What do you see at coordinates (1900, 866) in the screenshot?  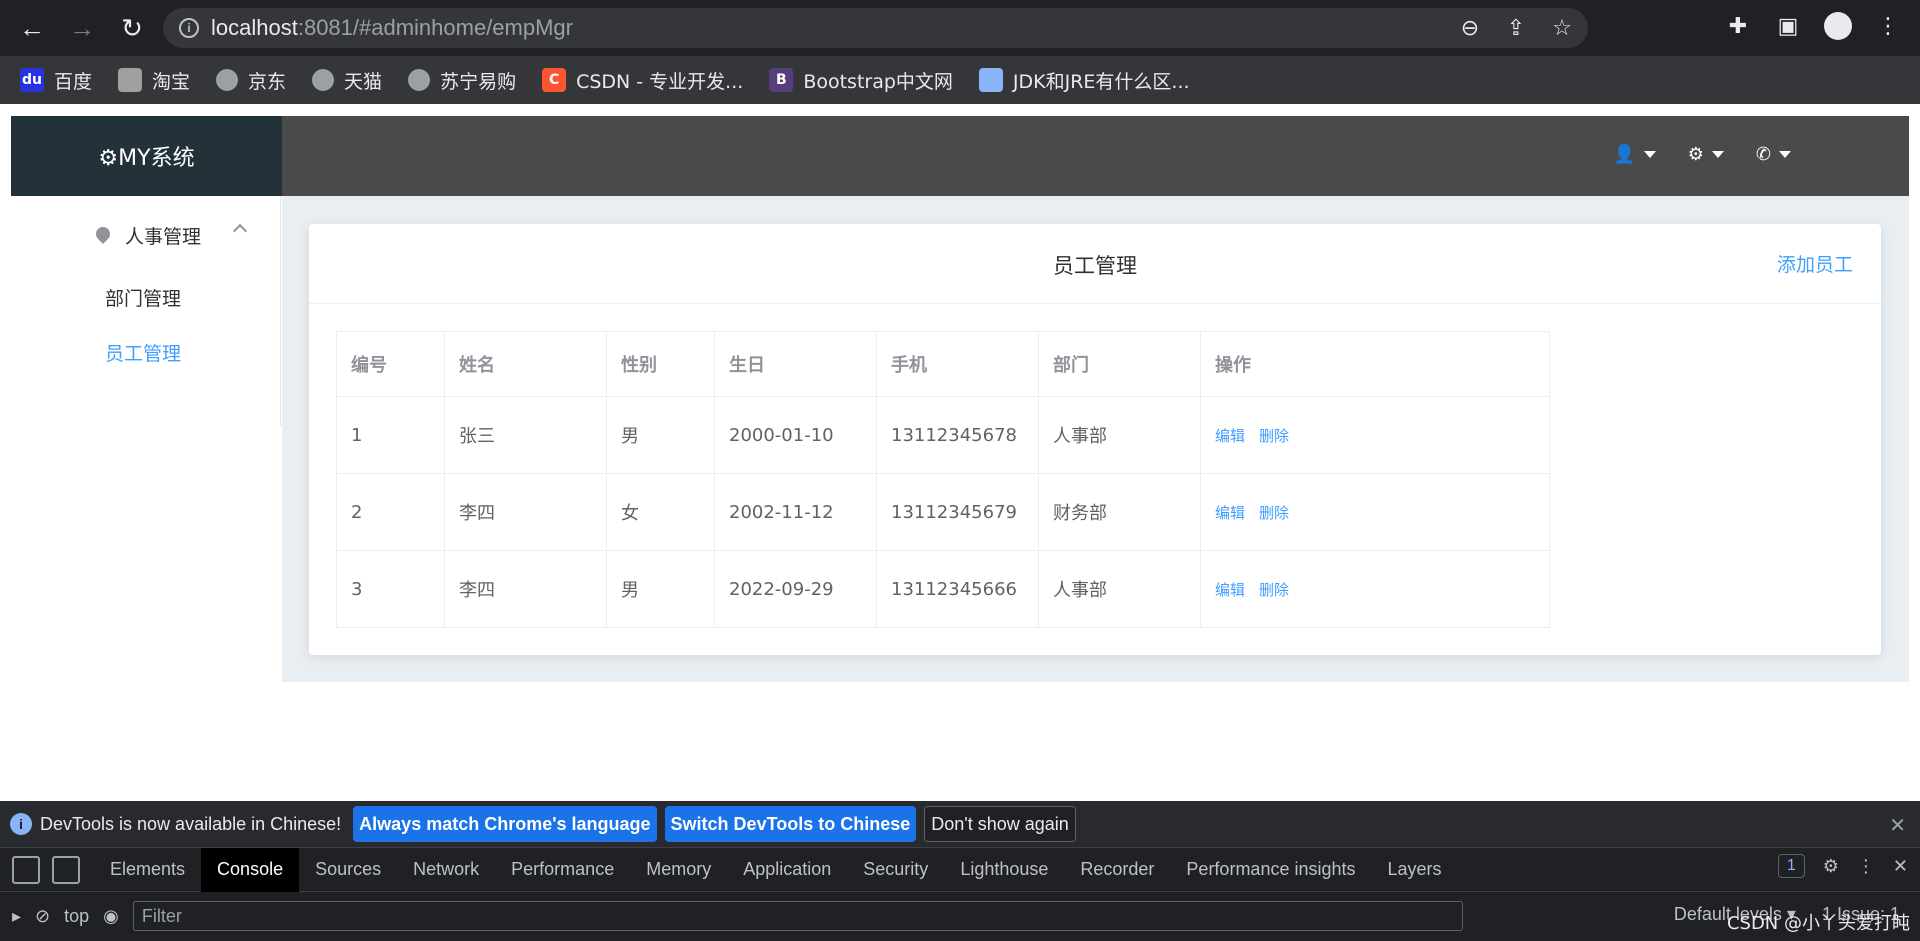 I see `close-devtools-icon: ✕` at bounding box center [1900, 866].